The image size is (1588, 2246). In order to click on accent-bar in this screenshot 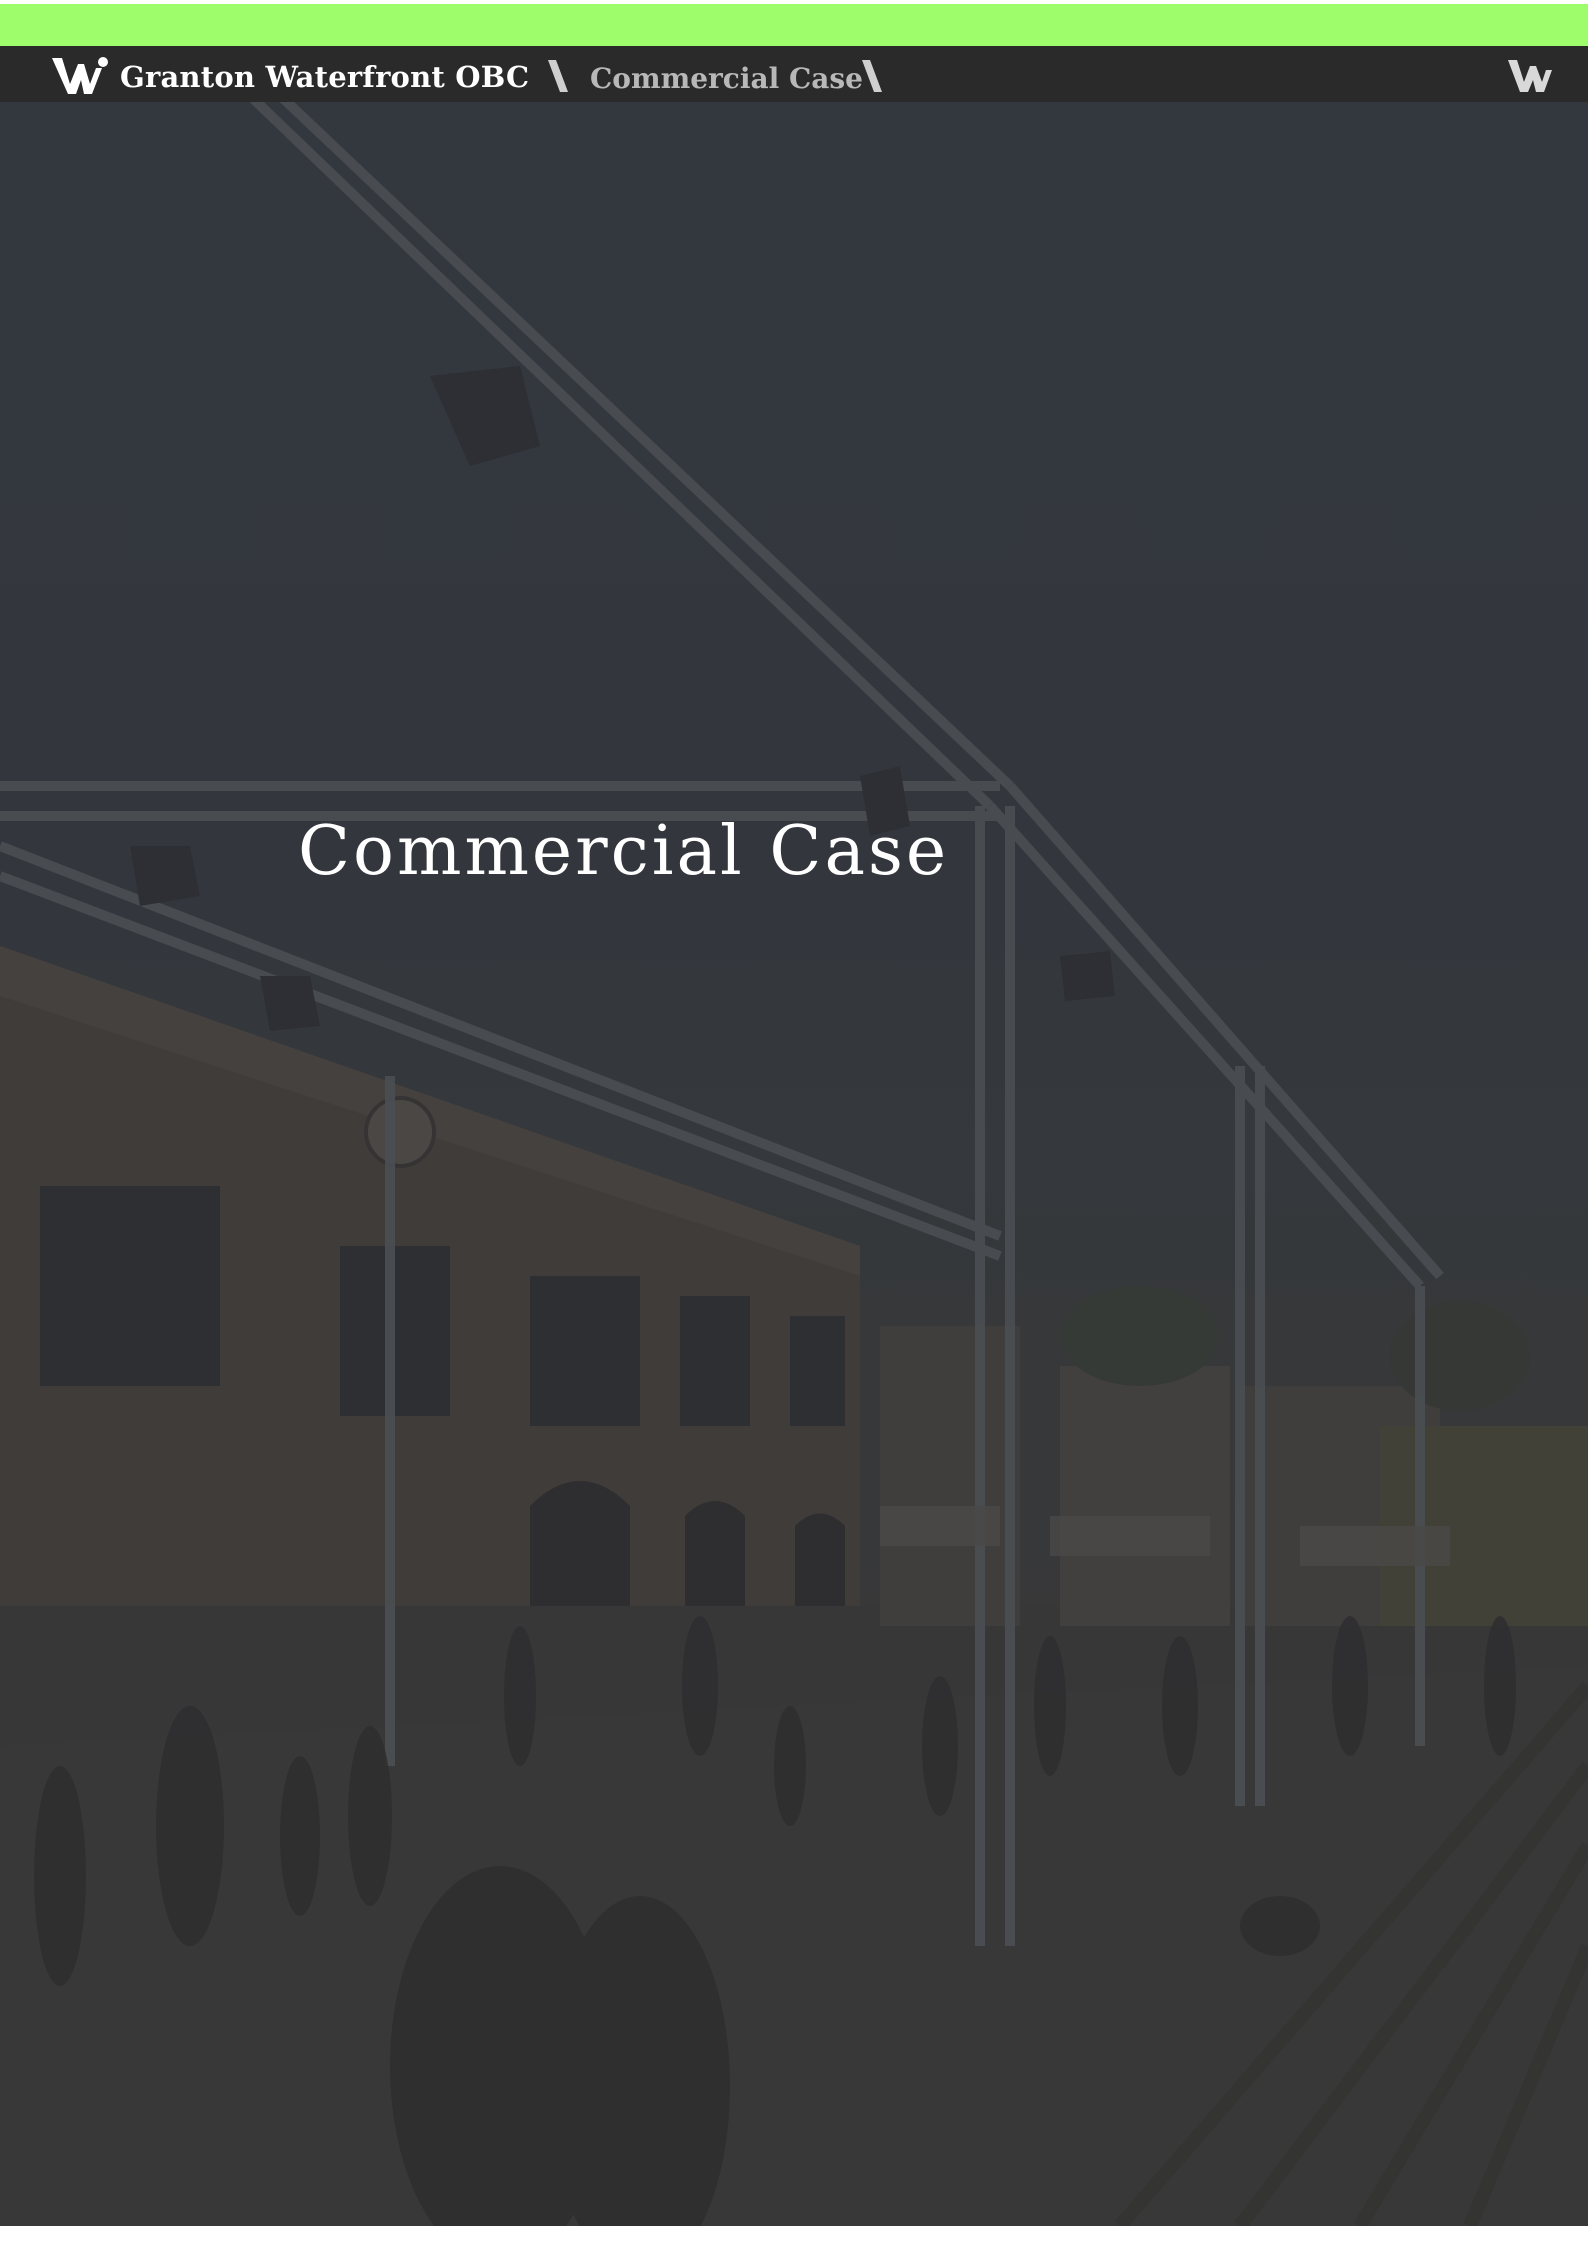, I will do `click(794, 25)`.